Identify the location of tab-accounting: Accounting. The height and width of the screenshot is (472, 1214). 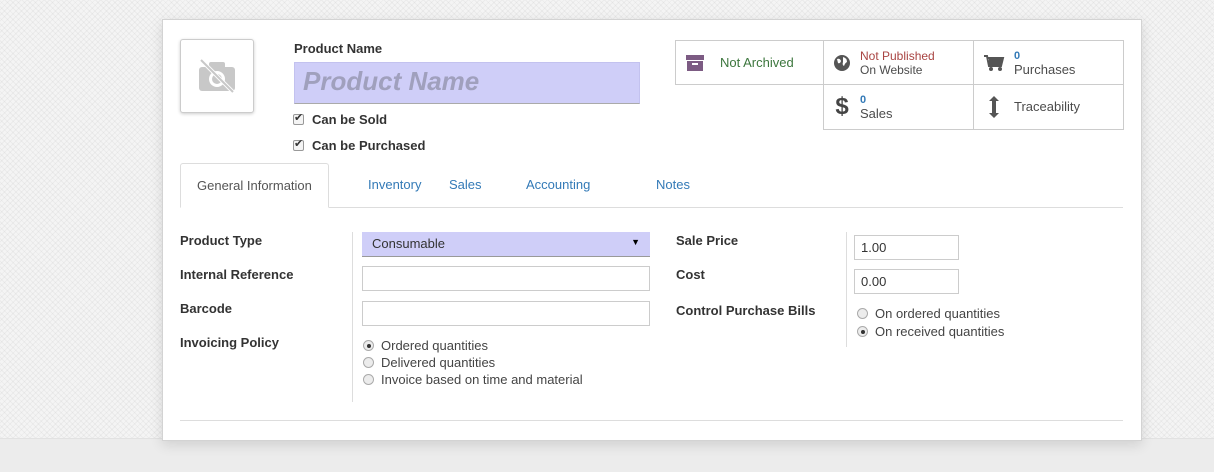
(558, 185).